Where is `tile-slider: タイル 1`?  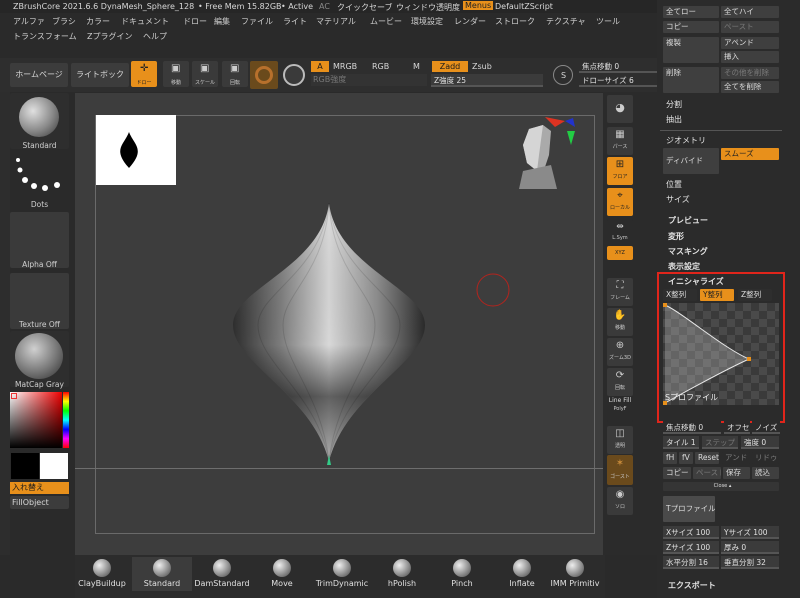
tile-slider: タイル 1 is located at coordinates (681, 442).